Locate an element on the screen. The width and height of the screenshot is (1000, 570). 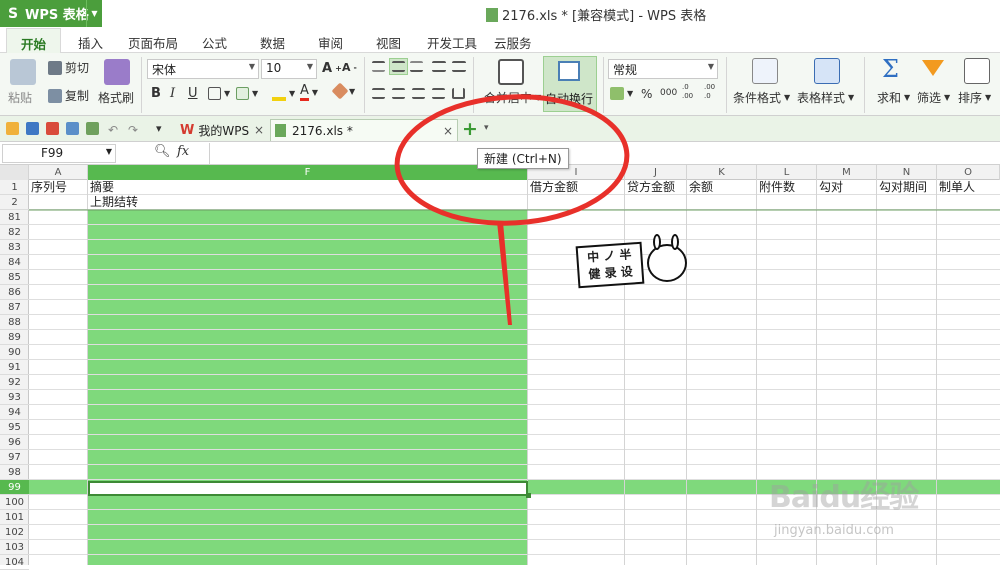
row-header: 82 is located at coordinates (14, 232).